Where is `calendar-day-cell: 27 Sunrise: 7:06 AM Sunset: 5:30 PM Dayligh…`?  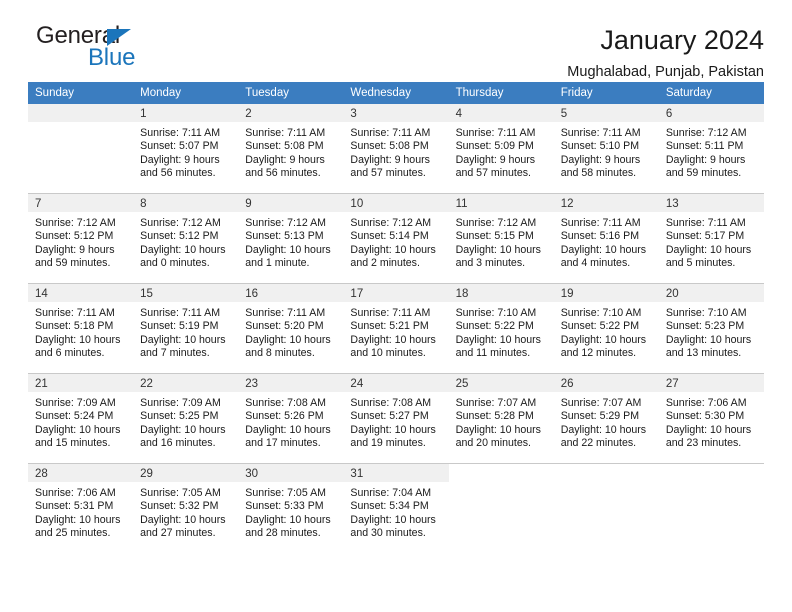 calendar-day-cell: 27 Sunrise: 7:06 AM Sunset: 5:30 PM Dayligh… is located at coordinates (711, 418).